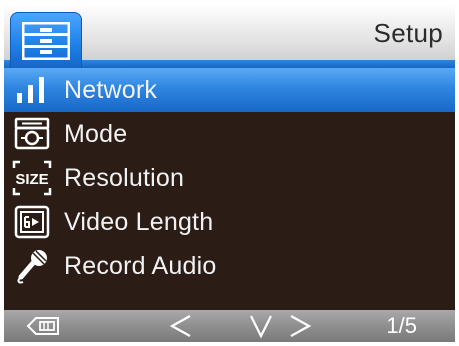  Describe the element at coordinates (229, 178) in the screenshot. I see `menu-item-resolution: SIZE Resolution` at that location.